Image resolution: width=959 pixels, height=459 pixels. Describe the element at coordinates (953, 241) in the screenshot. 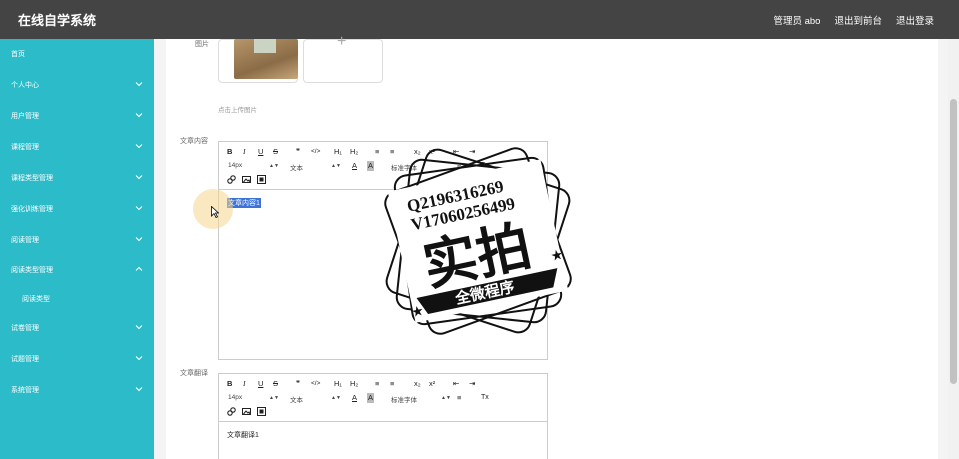

I see `scrollbar-thumb` at that location.